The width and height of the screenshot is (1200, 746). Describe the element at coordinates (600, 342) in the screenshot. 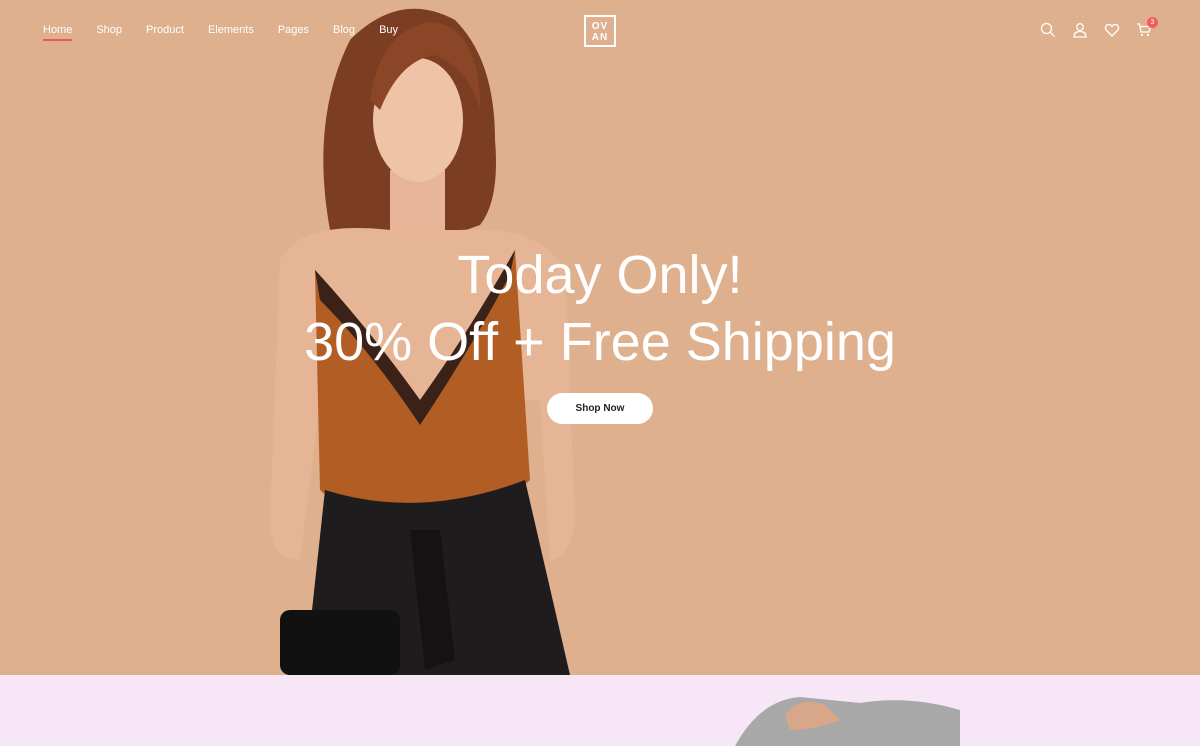

I see `hero-headline-secondary: 30% Off + Free Shipping` at that location.